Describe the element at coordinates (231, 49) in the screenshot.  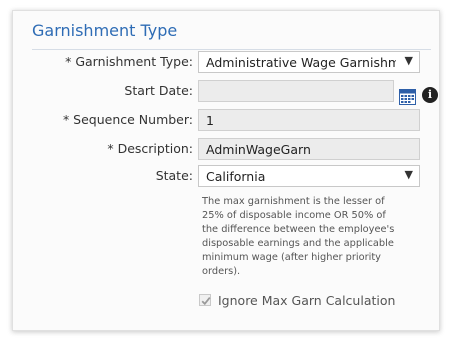
I see `title-divider` at that location.